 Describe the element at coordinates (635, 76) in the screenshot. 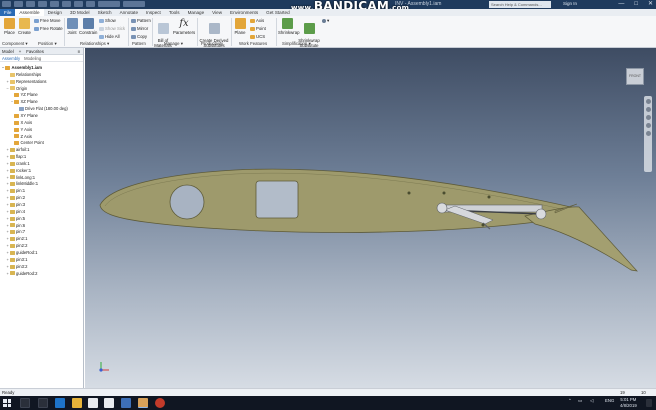

I see `viewcube: FRONT` at that location.